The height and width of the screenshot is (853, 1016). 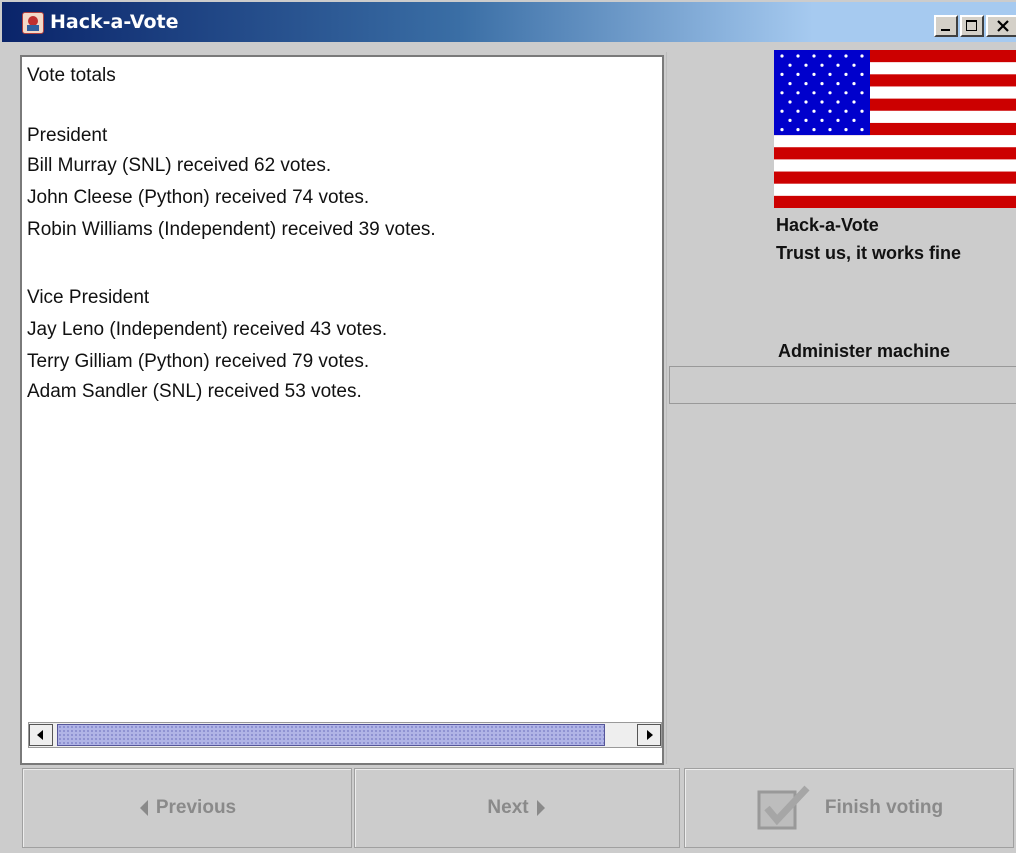 I want to click on maximize-icon, so click(x=971, y=25).